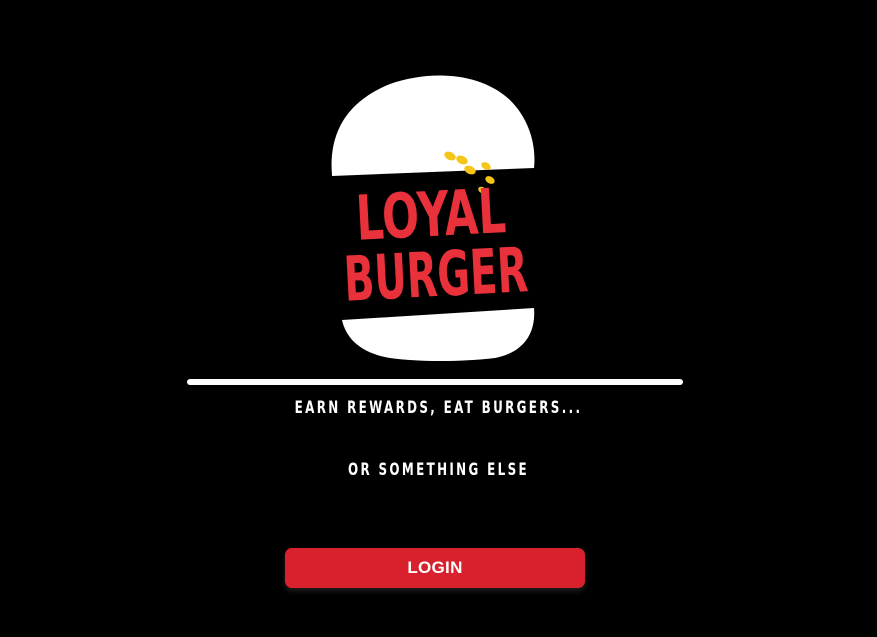  What do you see at coordinates (435, 382) in the screenshot?
I see `divider-line` at bounding box center [435, 382].